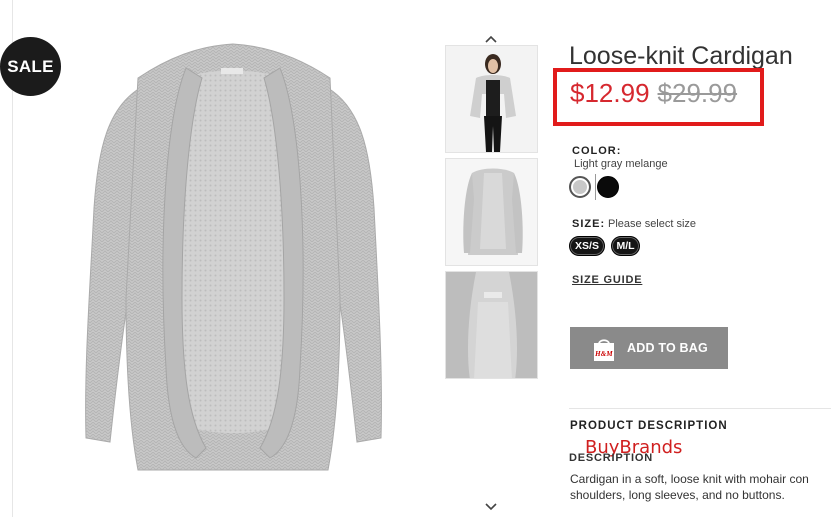  I want to click on selected-color: Light gray melange, so click(621, 164).